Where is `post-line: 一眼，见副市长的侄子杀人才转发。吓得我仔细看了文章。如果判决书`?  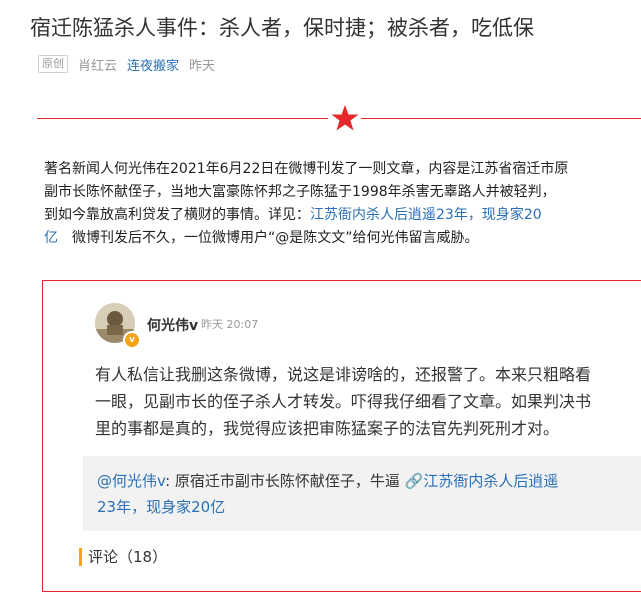
post-line: 一眼，见副市长的侄子杀人才转发。吓得我仔细看了文章。如果判决书 is located at coordinates (343, 401).